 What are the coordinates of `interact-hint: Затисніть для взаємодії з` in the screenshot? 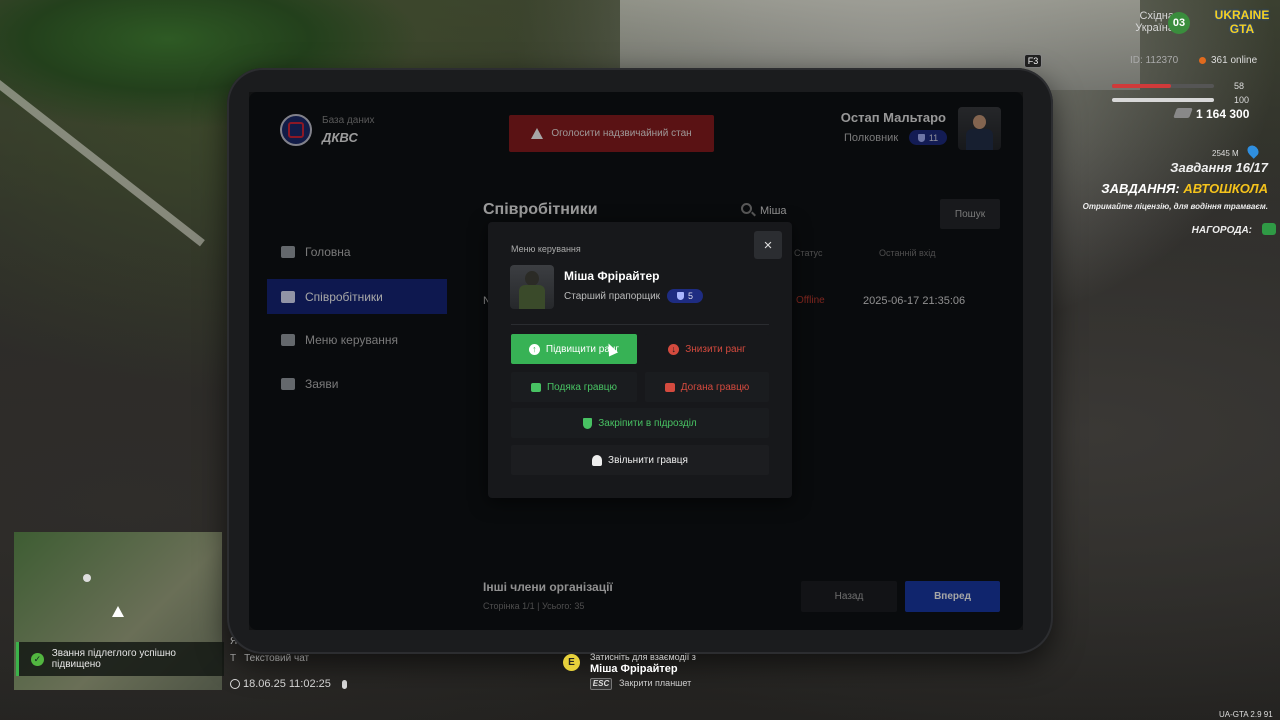 It's located at (643, 657).